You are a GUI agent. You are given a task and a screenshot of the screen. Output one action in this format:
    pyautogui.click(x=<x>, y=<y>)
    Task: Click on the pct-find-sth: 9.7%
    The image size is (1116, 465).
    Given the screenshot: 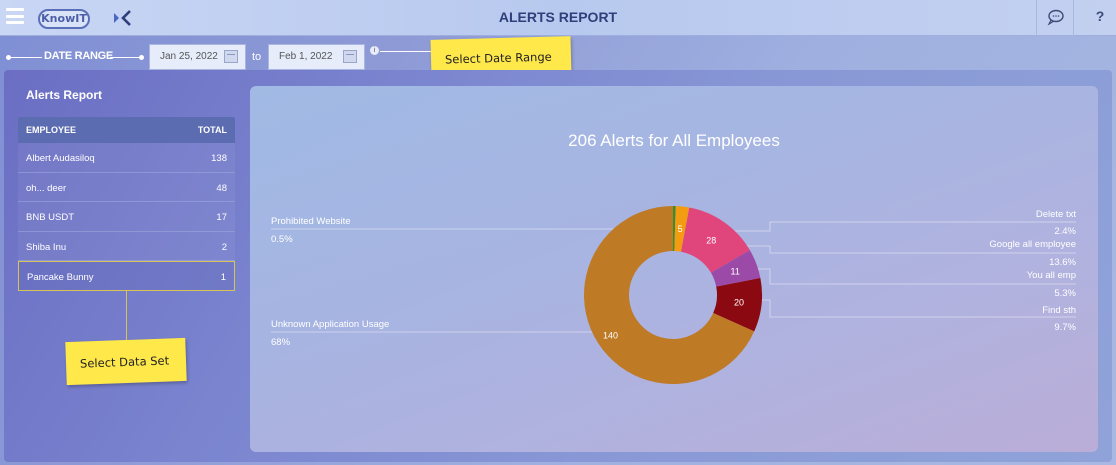 What is the action you would take?
    pyautogui.click(x=1065, y=327)
    